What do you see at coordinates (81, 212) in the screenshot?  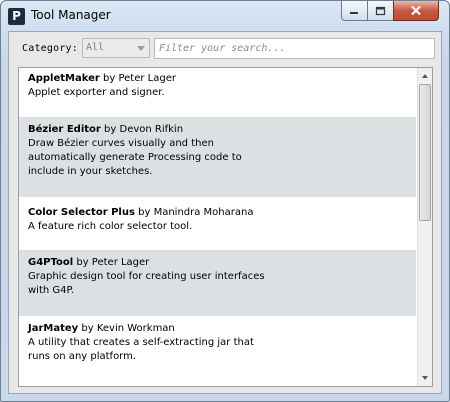 I see `tool-name: Color Selector Plus` at bounding box center [81, 212].